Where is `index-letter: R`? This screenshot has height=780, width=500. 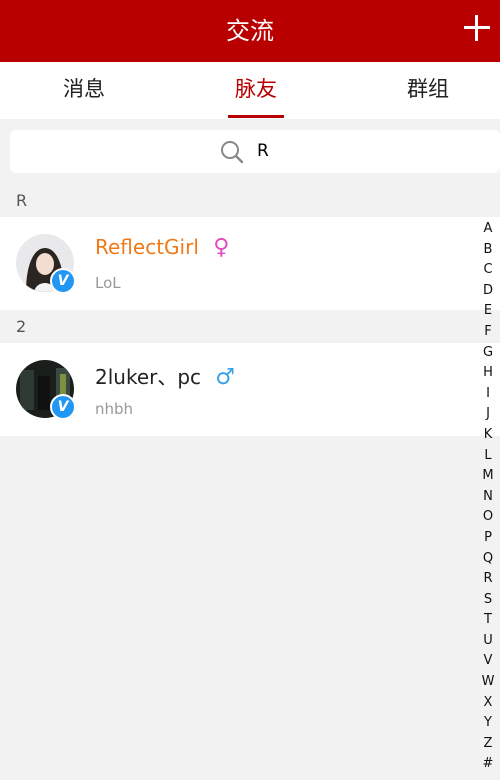
index-letter: R is located at coordinates (488, 579).